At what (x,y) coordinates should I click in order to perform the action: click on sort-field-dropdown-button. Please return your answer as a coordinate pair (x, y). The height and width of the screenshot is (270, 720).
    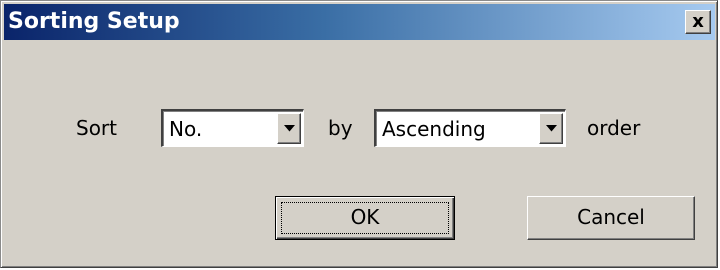
    Looking at the image, I should click on (289, 128).